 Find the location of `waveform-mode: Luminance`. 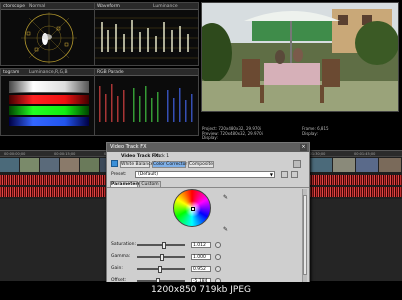

waveform-mode: Luminance is located at coordinates (165, 6).